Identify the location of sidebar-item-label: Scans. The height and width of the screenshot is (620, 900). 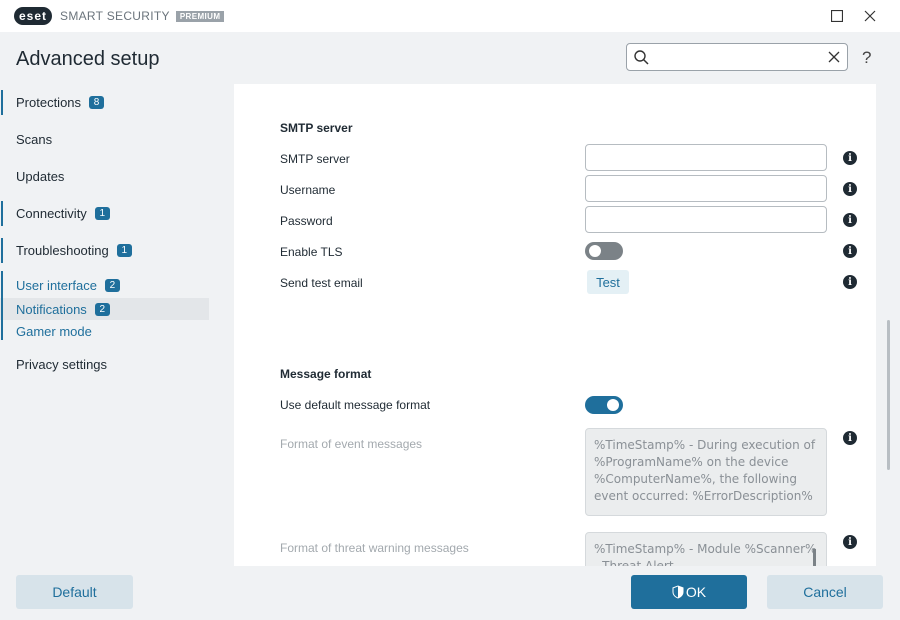
(34, 139).